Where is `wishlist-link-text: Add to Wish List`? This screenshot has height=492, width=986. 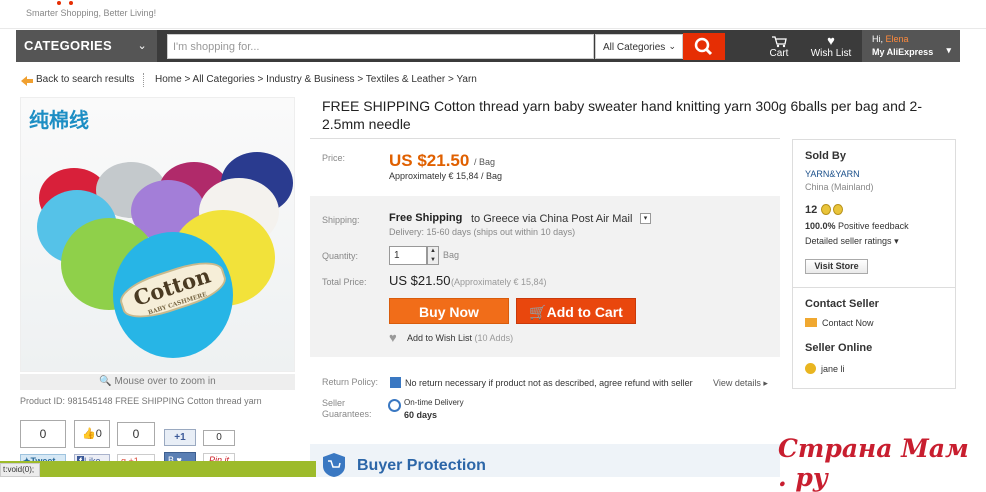 wishlist-link-text: Add to Wish List is located at coordinates (440, 338).